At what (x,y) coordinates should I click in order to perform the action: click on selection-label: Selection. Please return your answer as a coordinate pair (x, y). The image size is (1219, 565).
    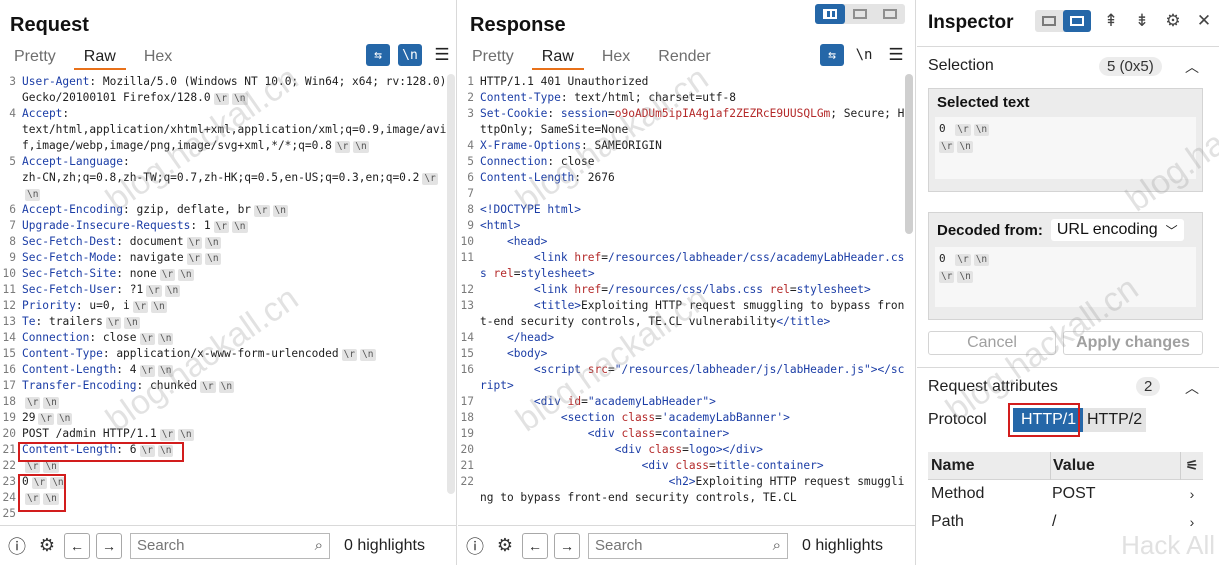
    Looking at the image, I should click on (961, 65).